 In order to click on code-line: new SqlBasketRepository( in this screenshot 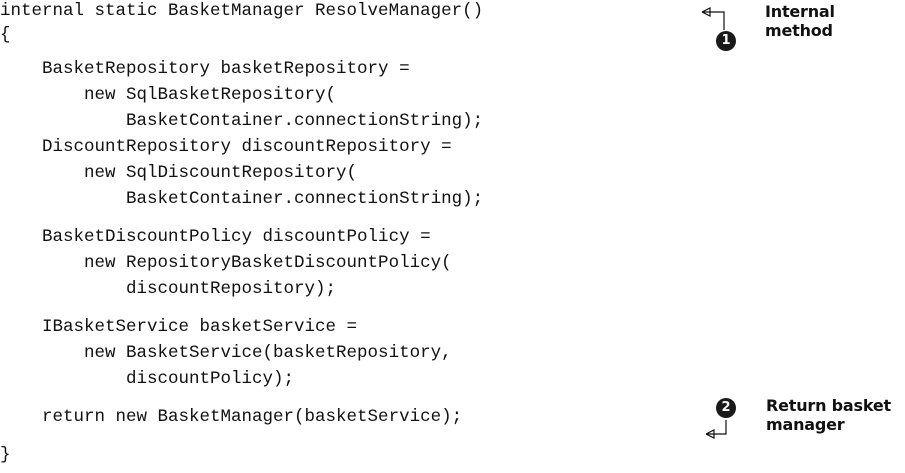, I will do `click(168, 95)`.